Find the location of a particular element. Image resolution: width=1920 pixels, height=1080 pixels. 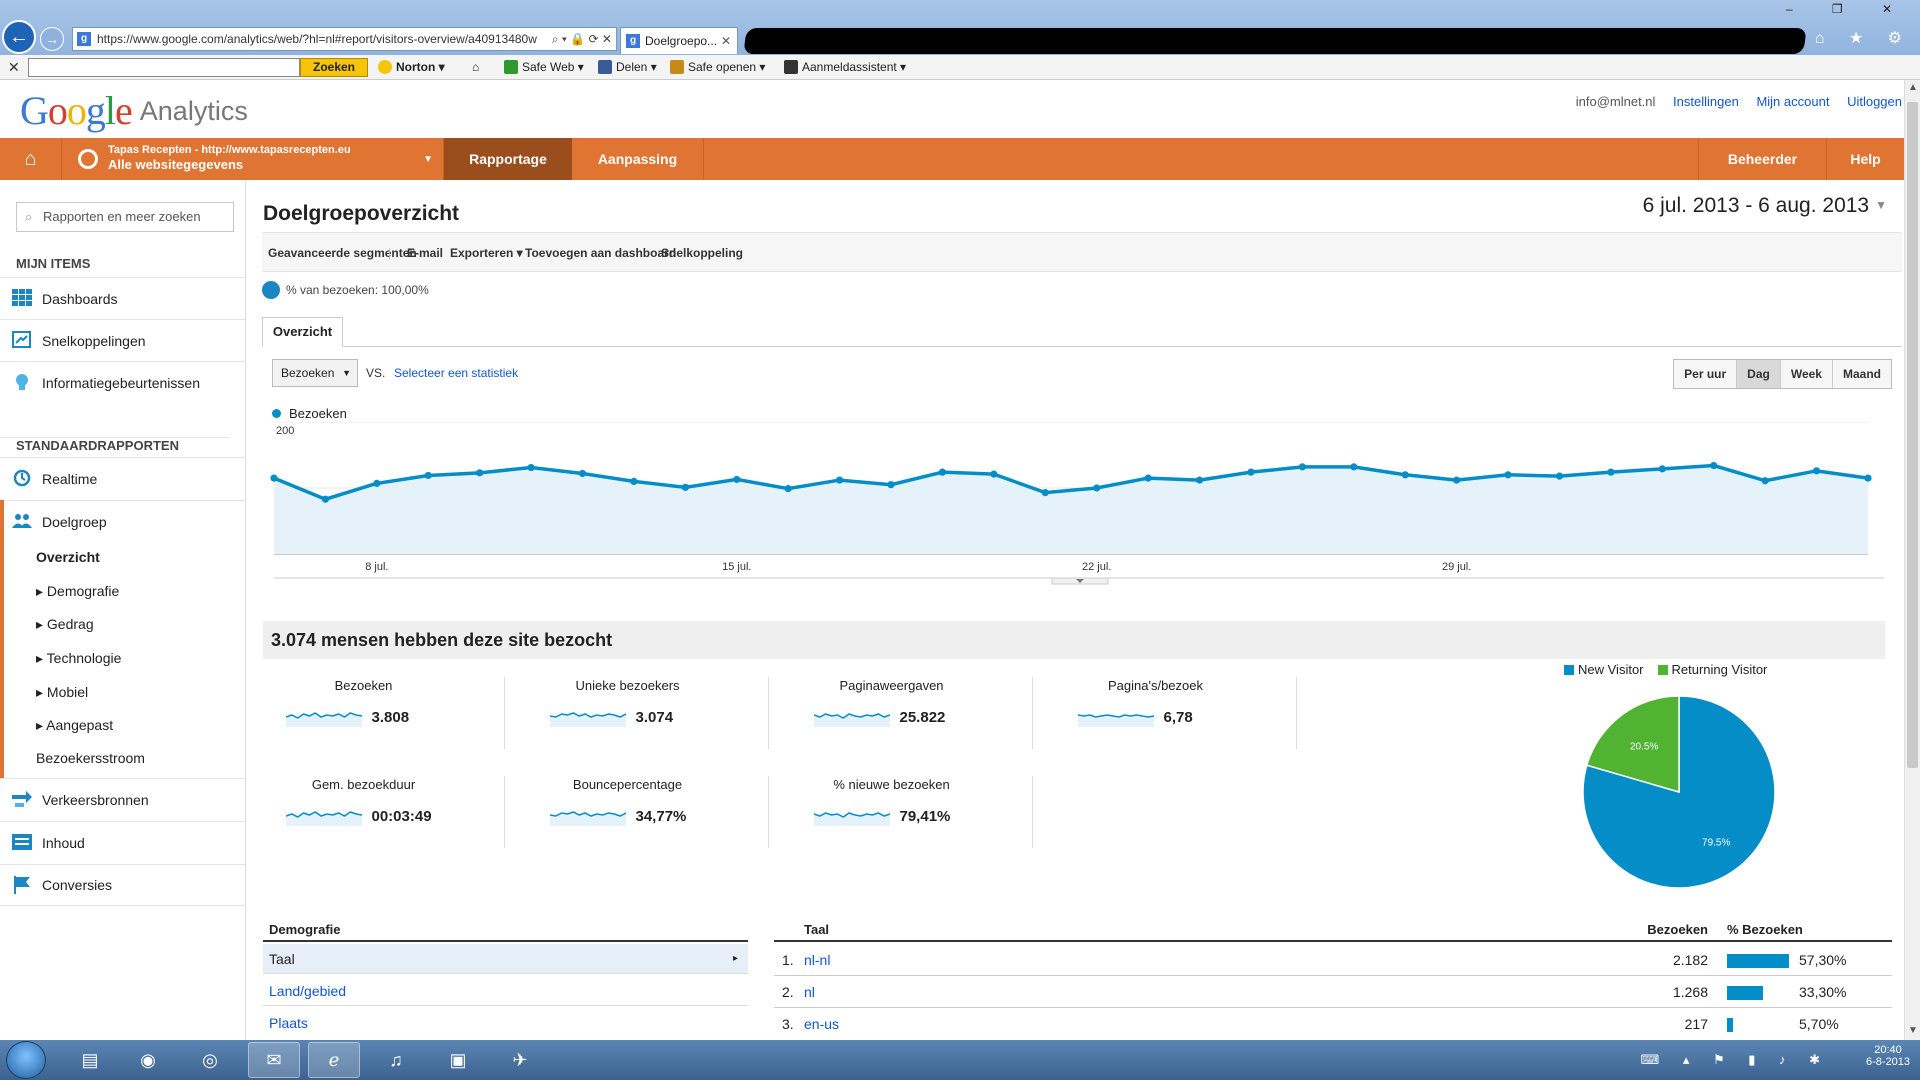

tab-overzicht: Overzicht is located at coordinates (302, 332).